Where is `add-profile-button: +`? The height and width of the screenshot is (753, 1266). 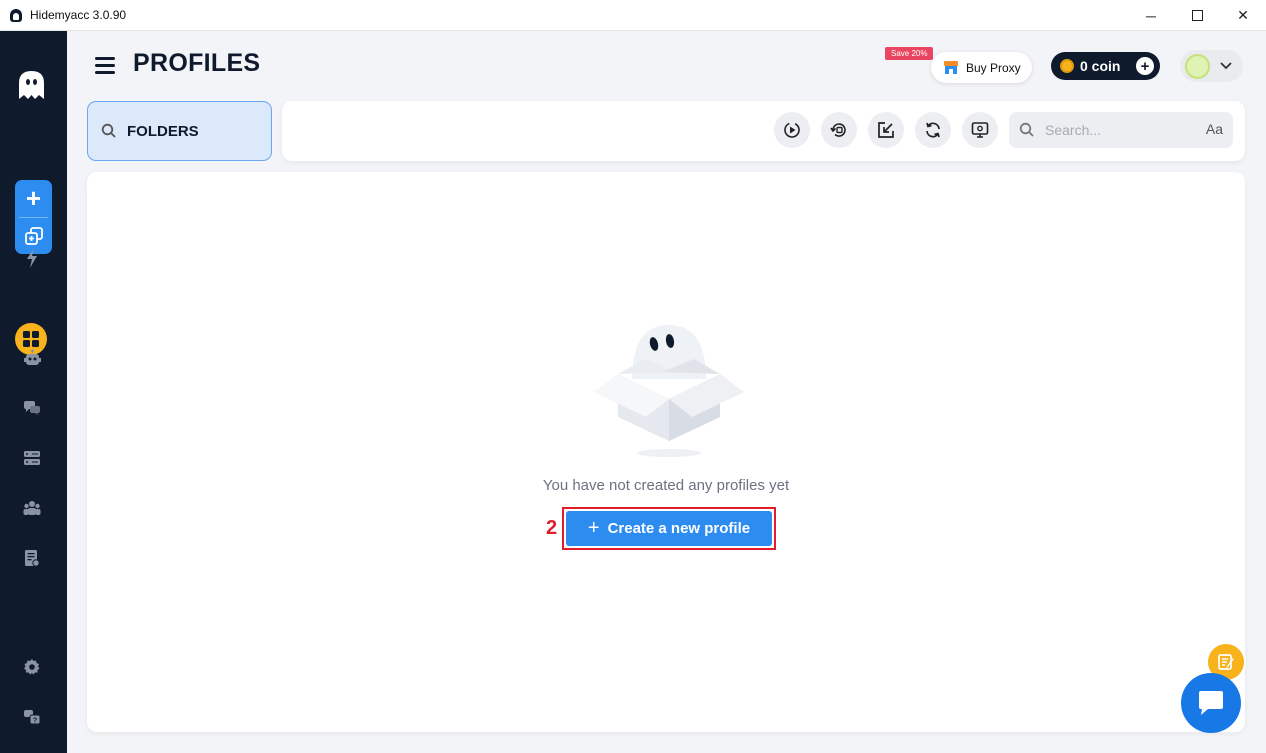
add-profile-button: + is located at coordinates (33, 198).